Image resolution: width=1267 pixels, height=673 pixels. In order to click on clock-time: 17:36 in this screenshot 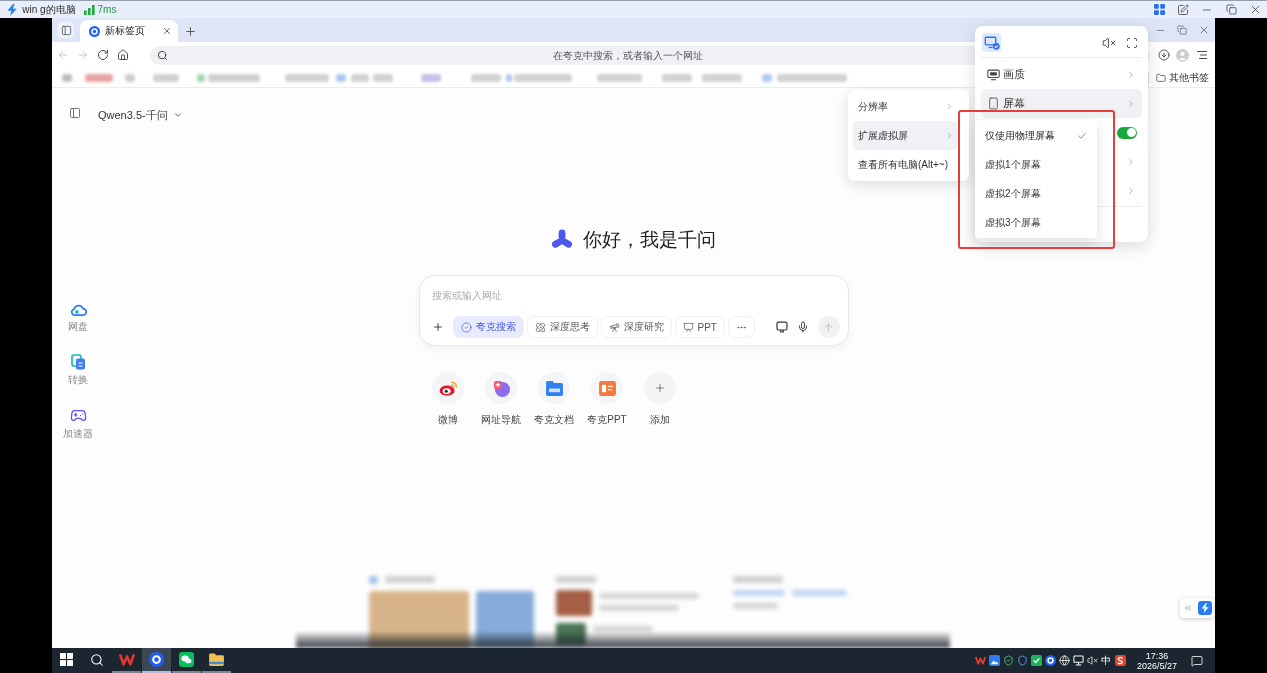, I will do `click(1157, 655)`.